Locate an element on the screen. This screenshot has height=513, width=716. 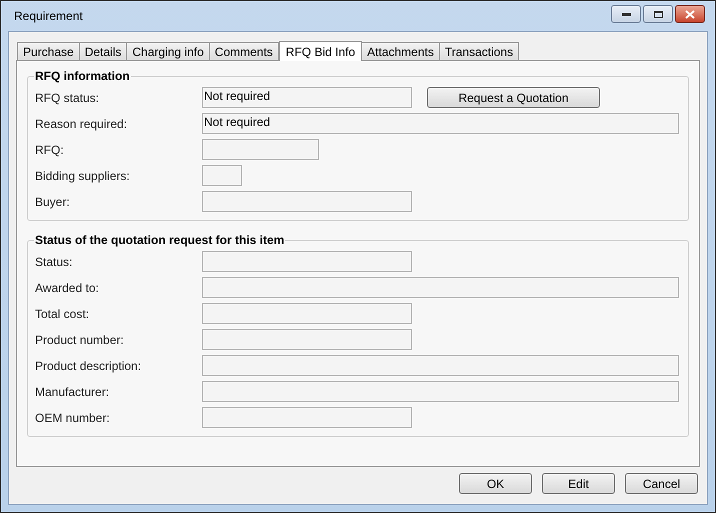
field-label: Product description: is located at coordinates (88, 366).